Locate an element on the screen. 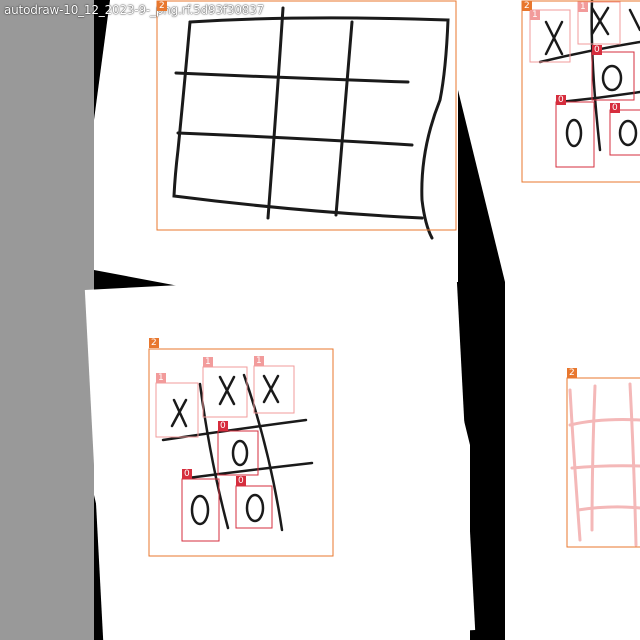 The width and height of the screenshot is (640, 640). center-x-tag-2: 1 is located at coordinates (208, 362).